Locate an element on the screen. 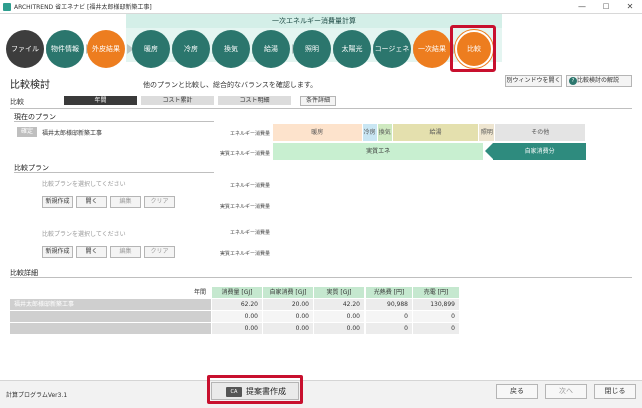  step-envelope-result: 外皮結果 is located at coordinates (106, 49).